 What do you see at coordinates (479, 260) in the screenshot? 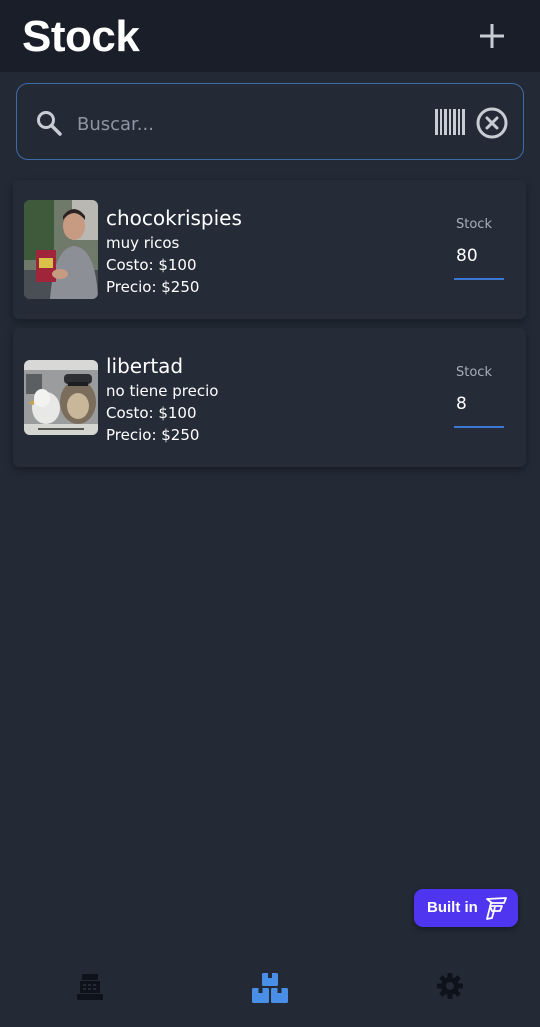
I see `stock-field: 80` at bounding box center [479, 260].